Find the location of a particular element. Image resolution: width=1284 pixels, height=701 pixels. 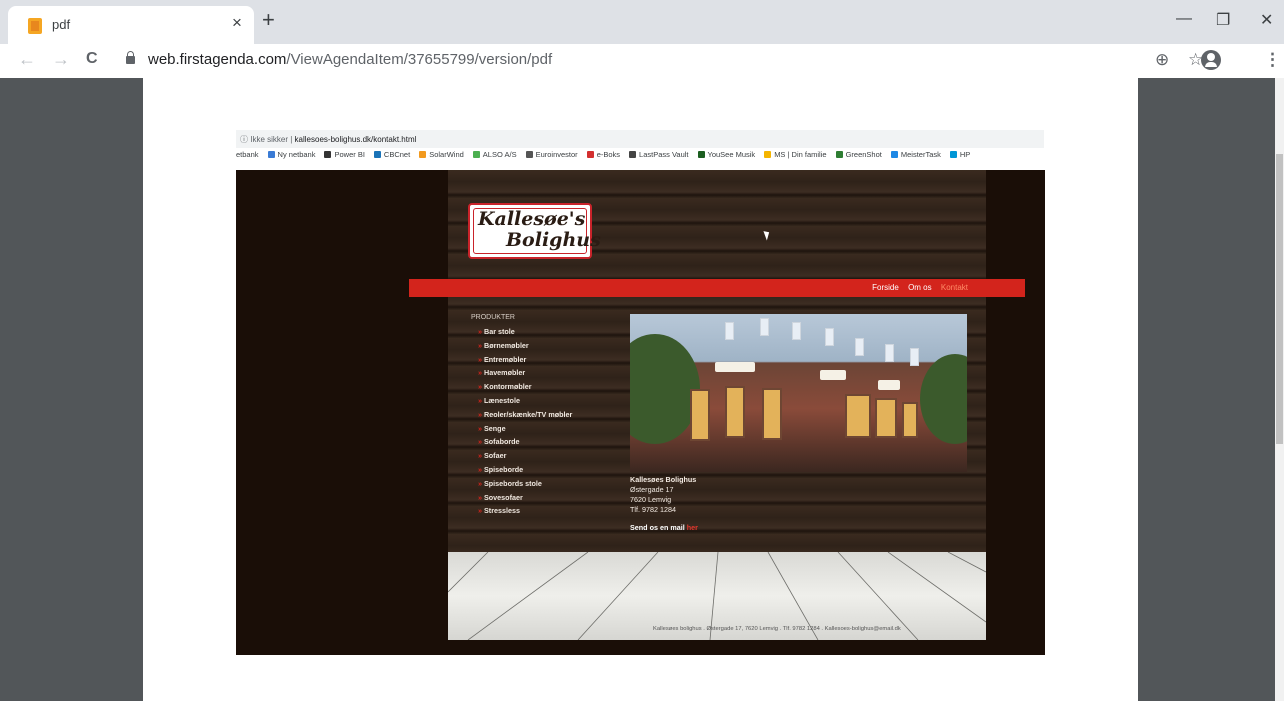

tab-pdf: pdf × is located at coordinates (131, 25).